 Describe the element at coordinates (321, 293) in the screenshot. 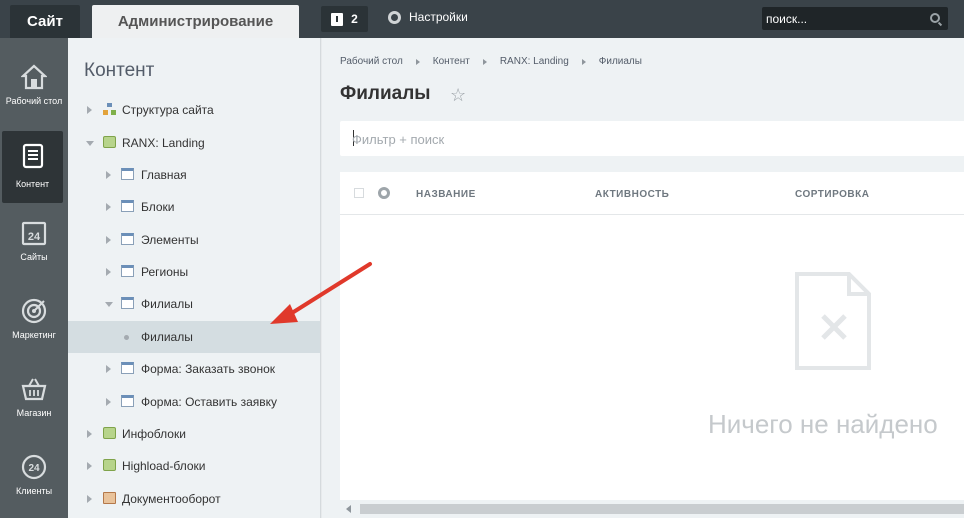

I see `annotation-arrow-icon` at that location.